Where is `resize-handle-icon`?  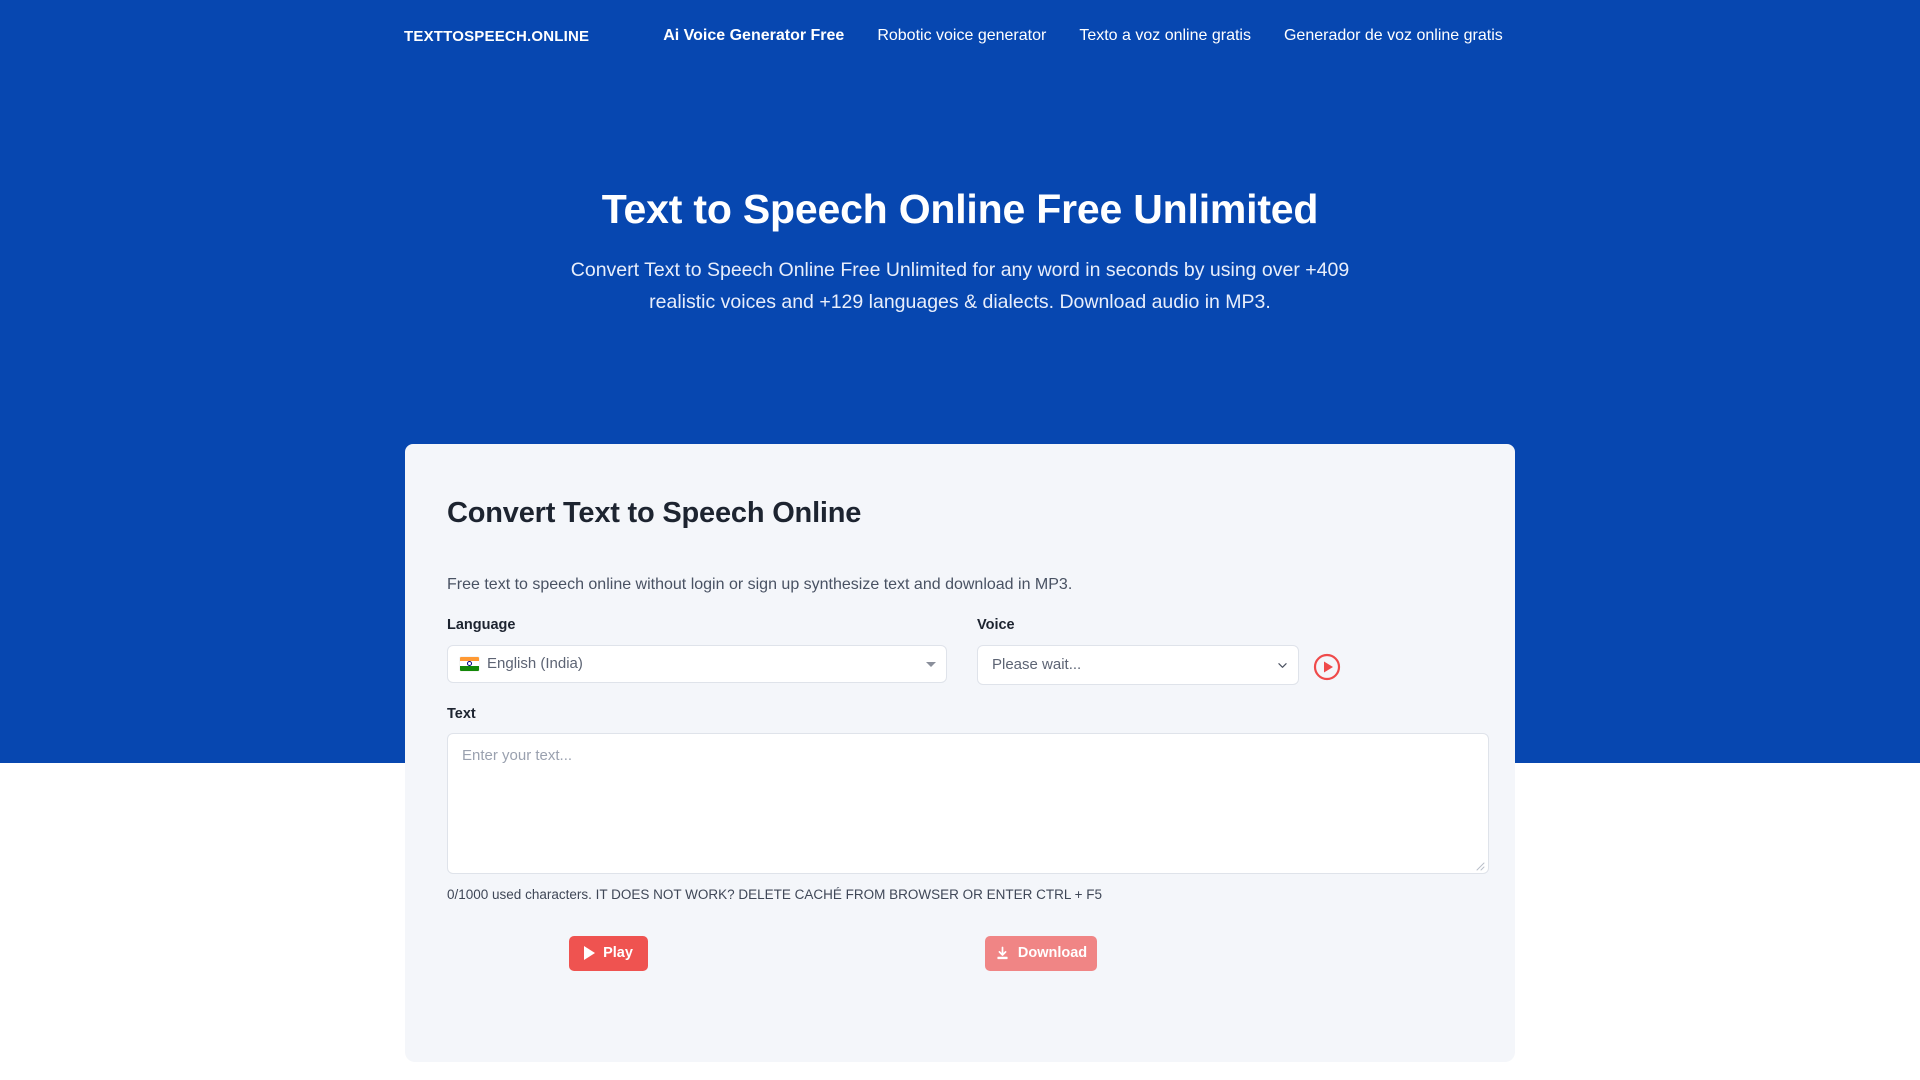
resize-handle-icon is located at coordinates (1479, 865).